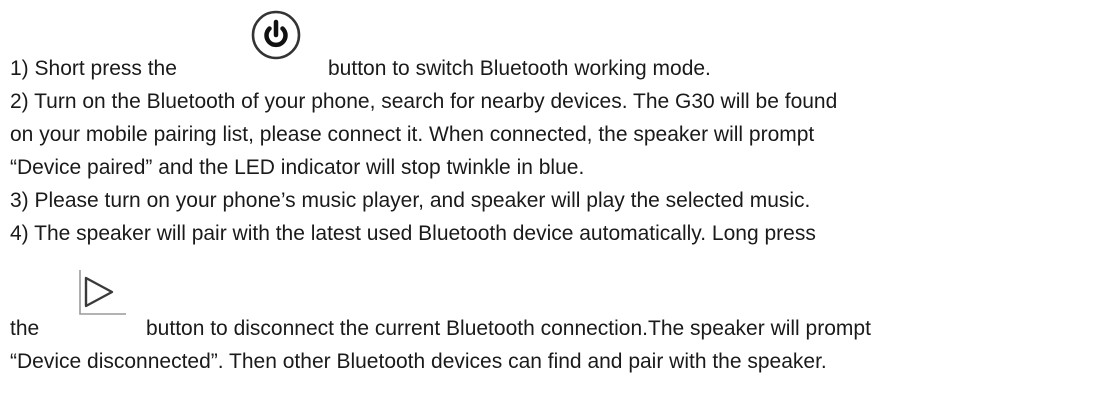  I want to click on step1-text-before-icon: 1) Short press the, so click(93, 68).